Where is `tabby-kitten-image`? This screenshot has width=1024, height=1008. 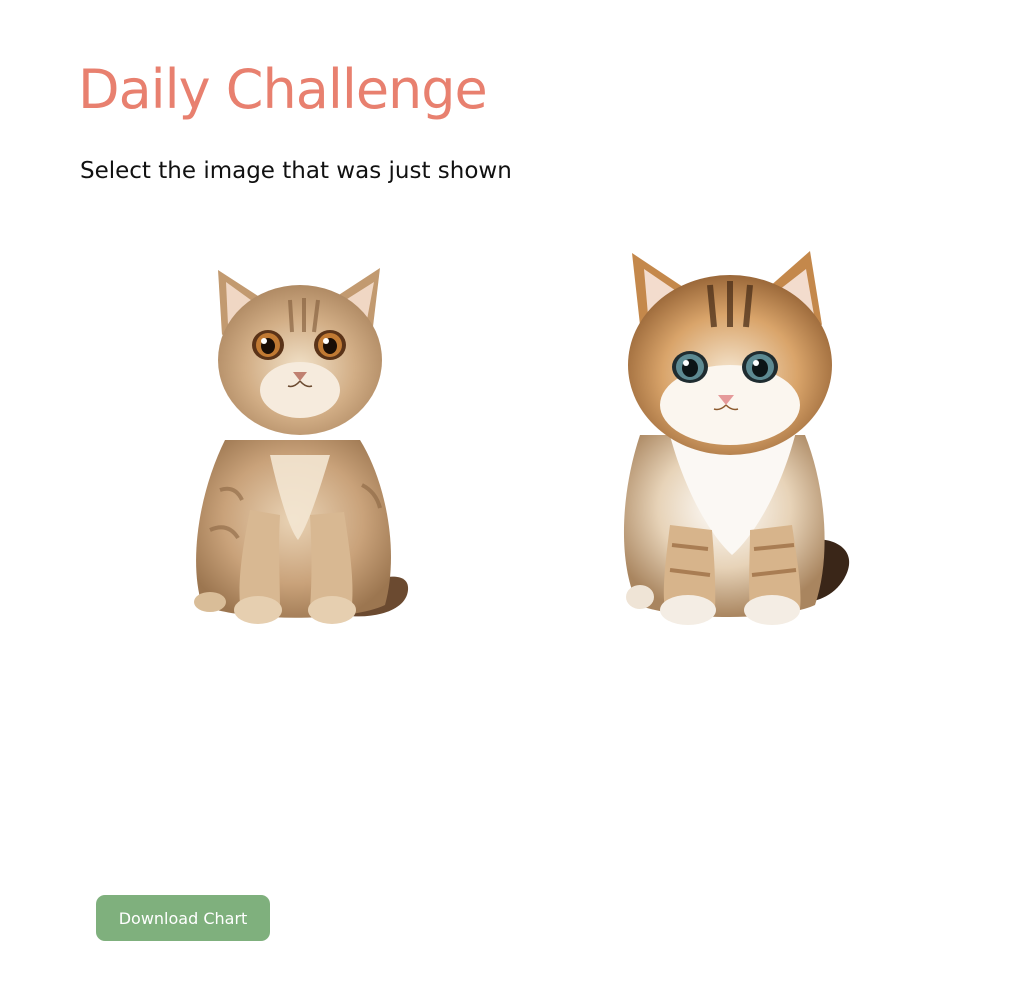 tabby-kitten-image is located at coordinates (301, 446).